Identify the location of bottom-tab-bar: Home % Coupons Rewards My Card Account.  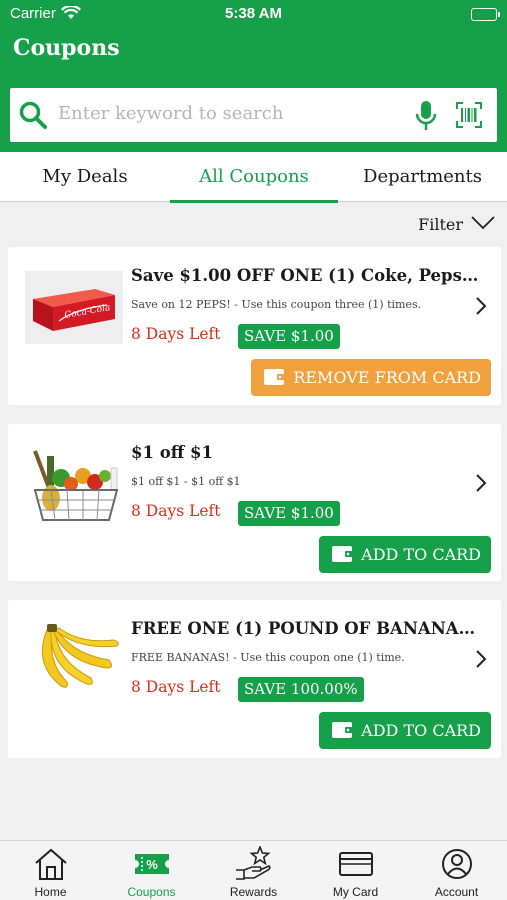
(253, 870).